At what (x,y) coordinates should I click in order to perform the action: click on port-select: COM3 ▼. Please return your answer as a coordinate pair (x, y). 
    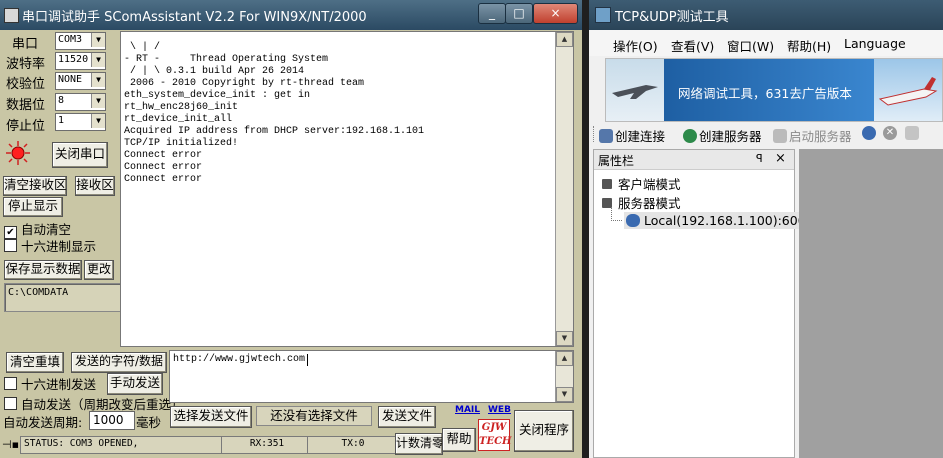
    Looking at the image, I should click on (80, 41).